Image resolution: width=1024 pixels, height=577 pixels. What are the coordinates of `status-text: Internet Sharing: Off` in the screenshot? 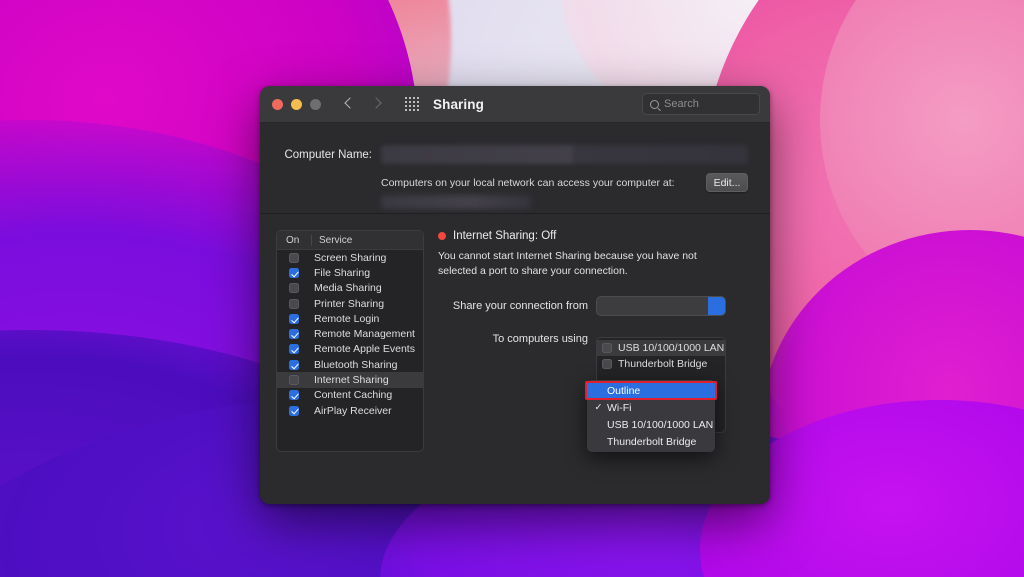 It's located at (505, 236).